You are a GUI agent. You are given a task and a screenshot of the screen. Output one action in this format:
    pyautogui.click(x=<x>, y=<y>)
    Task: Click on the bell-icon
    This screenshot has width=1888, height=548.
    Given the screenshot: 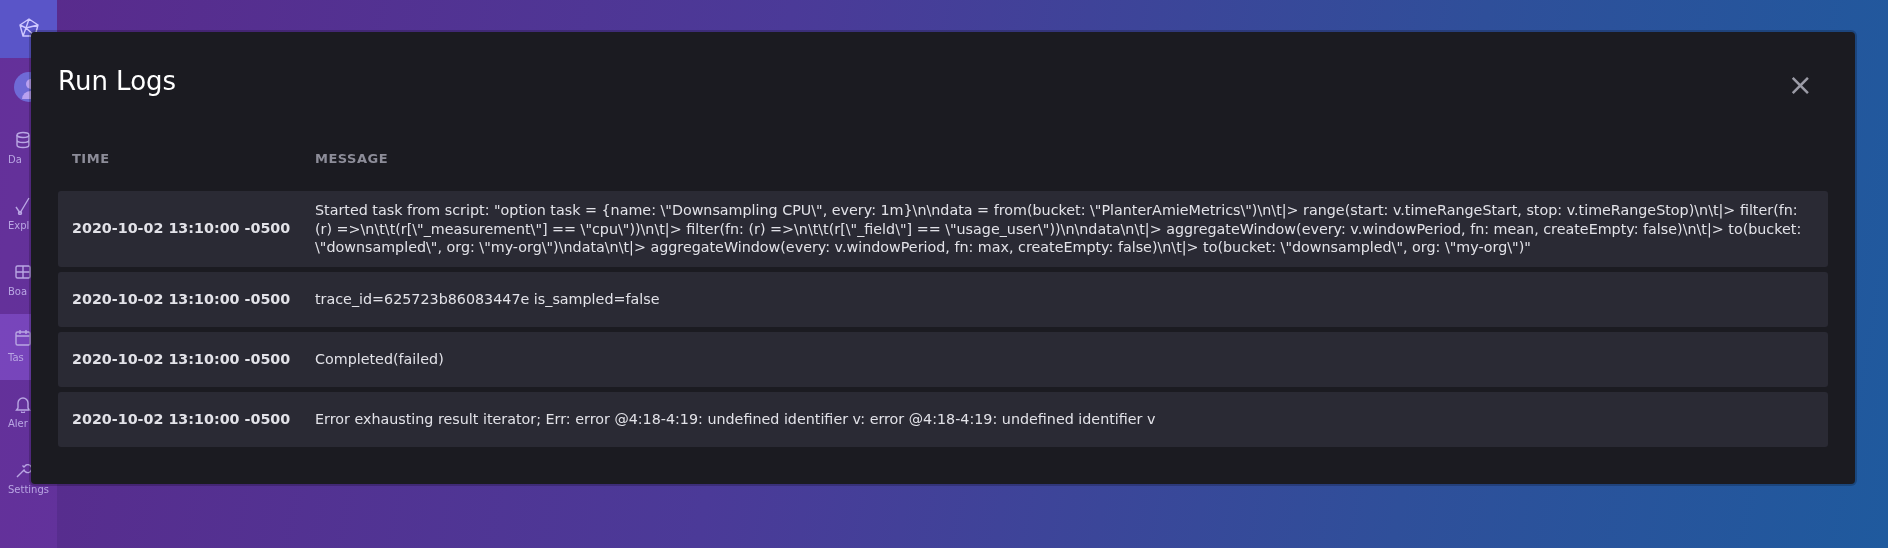 What is the action you would take?
    pyautogui.click(x=23, y=404)
    